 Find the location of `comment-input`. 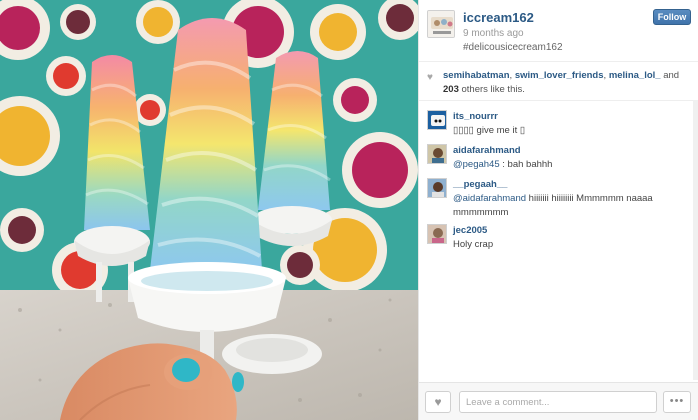

comment-input is located at coordinates (558, 402).